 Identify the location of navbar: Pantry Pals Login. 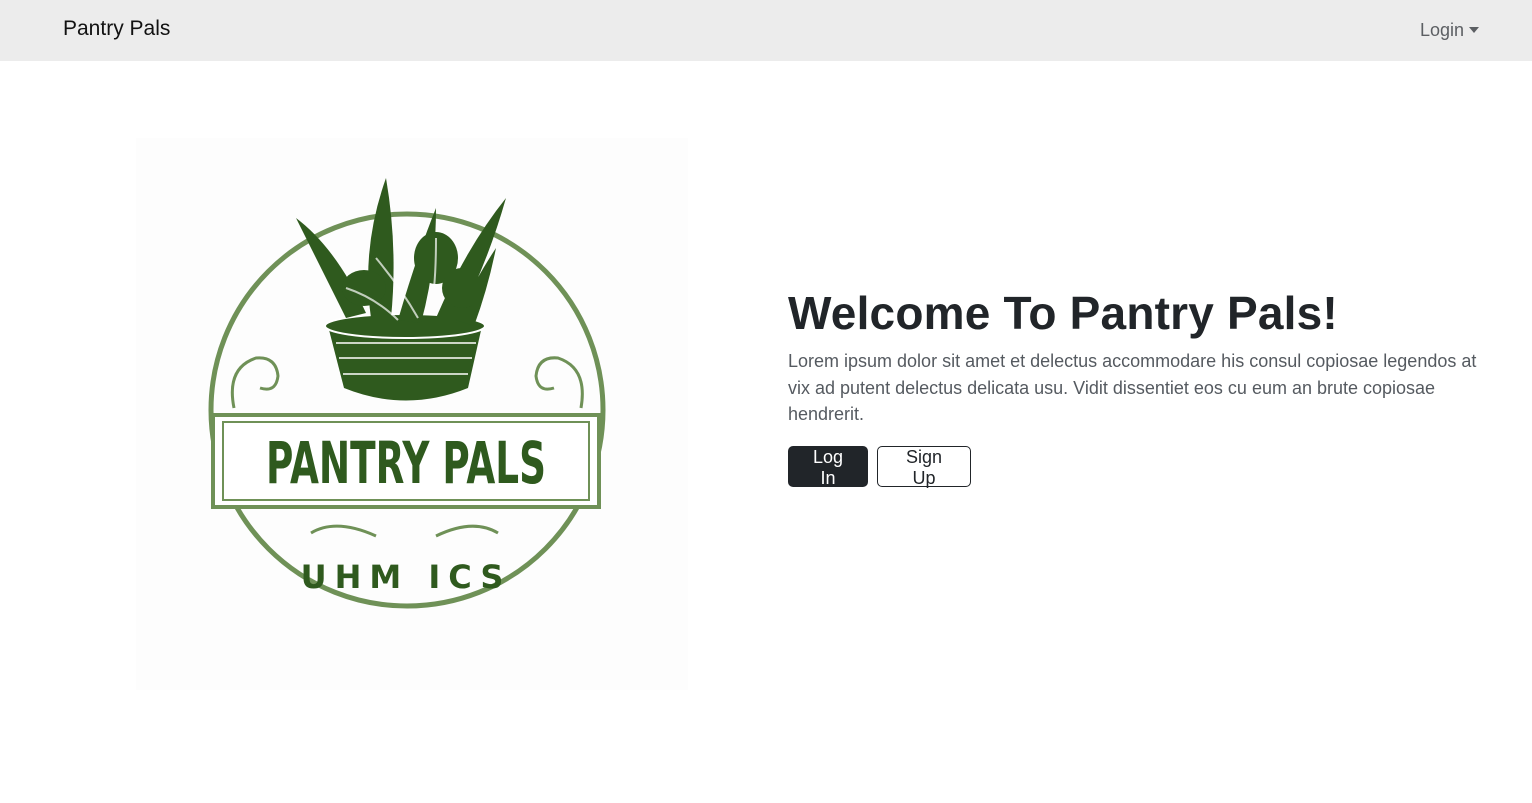
(766, 30).